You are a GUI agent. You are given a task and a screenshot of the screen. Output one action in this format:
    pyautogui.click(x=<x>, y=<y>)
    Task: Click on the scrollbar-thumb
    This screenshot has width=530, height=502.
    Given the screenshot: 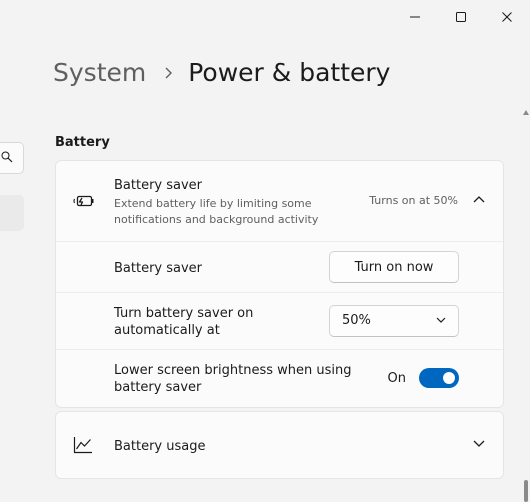 What is the action you would take?
    pyautogui.click(x=526, y=491)
    